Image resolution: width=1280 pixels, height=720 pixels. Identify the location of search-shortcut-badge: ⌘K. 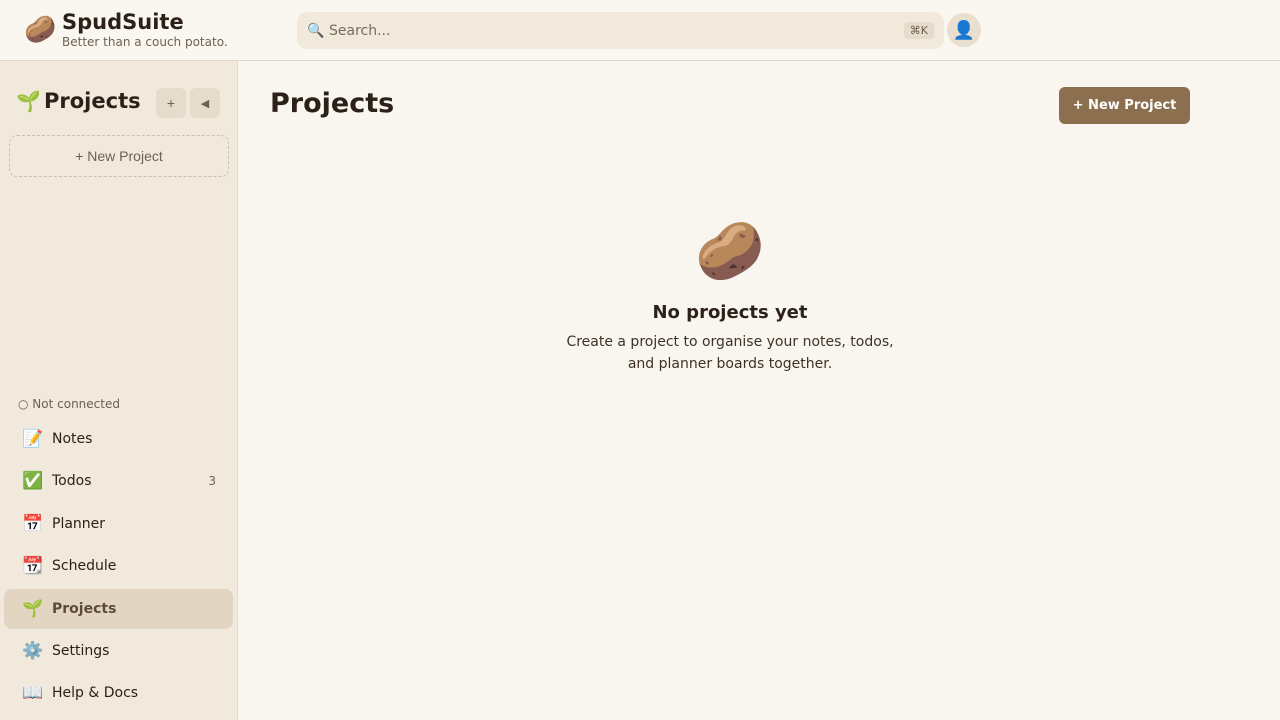
(918, 30).